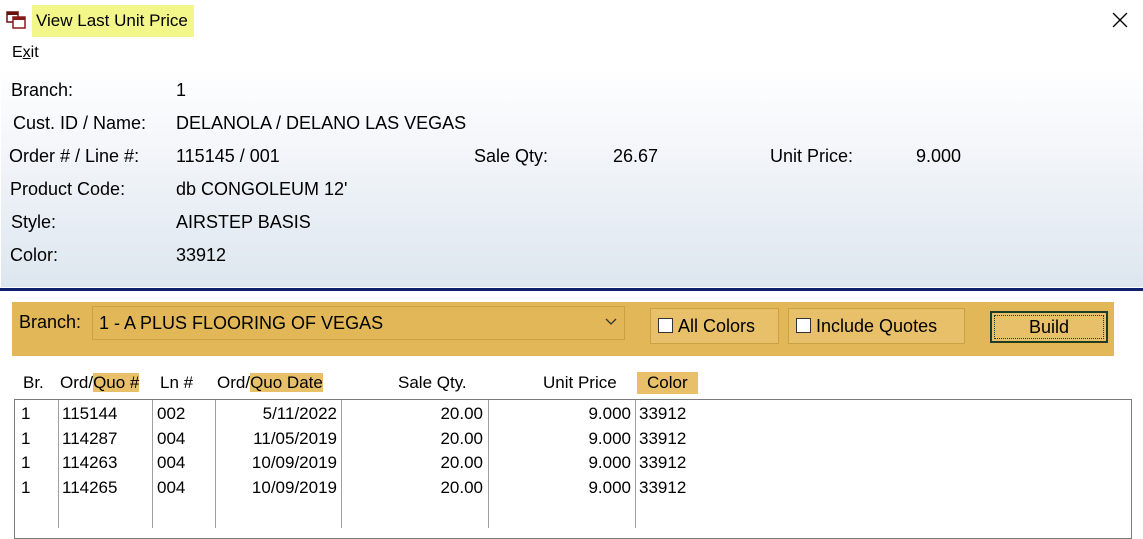  What do you see at coordinates (68, 189) in the screenshot?
I see `product-label: Product Code:` at bounding box center [68, 189].